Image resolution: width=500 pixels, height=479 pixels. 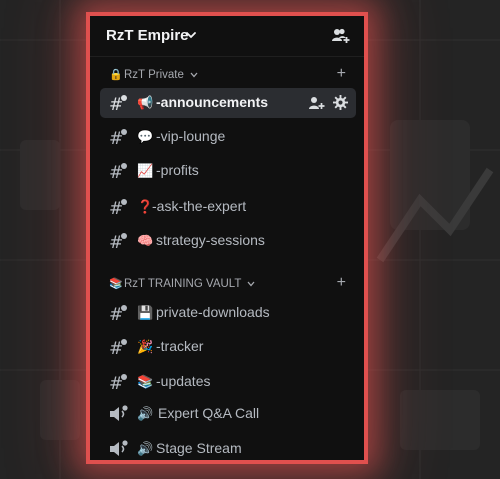 I want to click on floppy-disk-icon: 💾, so click(x=145, y=312).